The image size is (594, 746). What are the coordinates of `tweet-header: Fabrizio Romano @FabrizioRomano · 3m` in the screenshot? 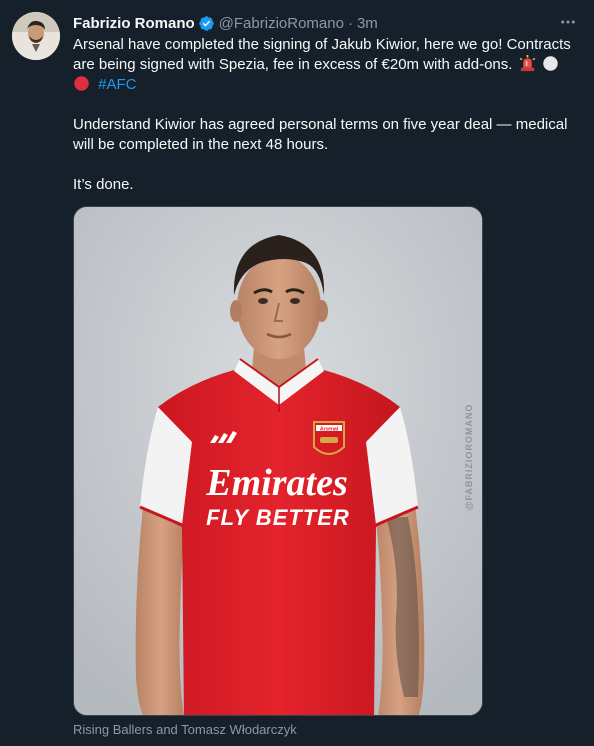 It's located at (313, 23).